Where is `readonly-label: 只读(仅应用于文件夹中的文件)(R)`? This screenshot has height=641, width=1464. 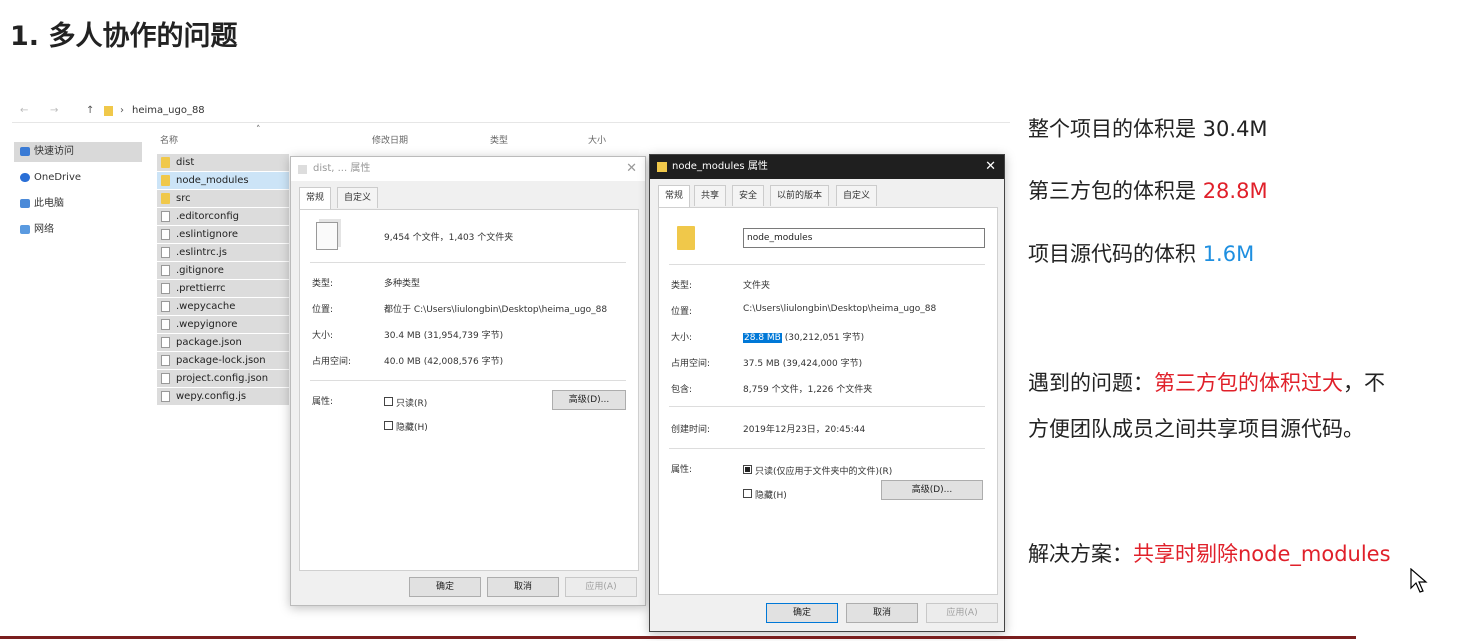
readonly-label: 只读(仅应用于文件夹中的文件)(R) is located at coordinates (824, 472).